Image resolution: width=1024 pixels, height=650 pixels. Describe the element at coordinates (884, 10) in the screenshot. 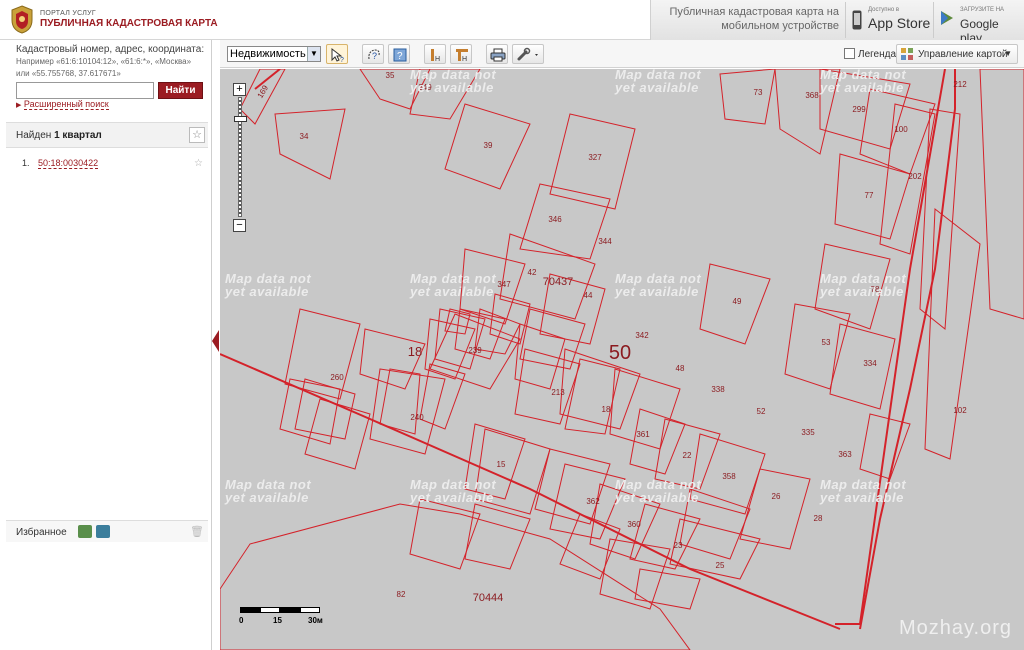

I see `app-store-caption: Доступно в` at that location.